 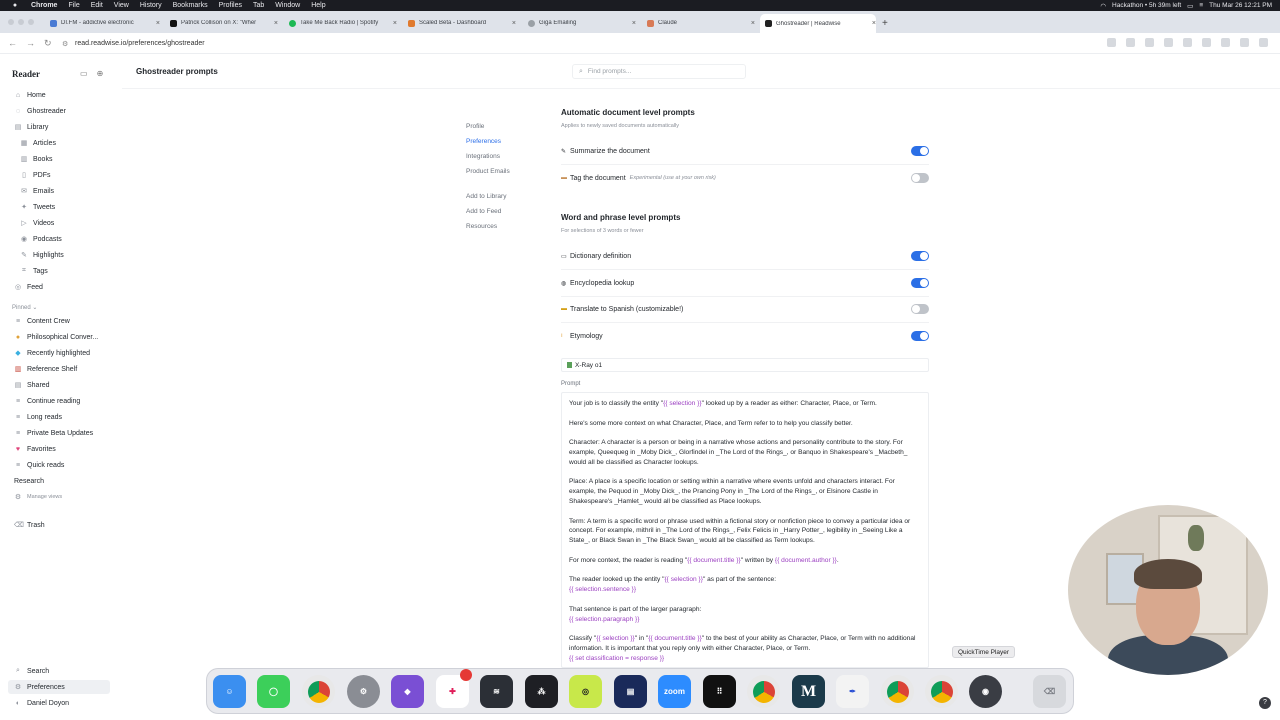 I want to click on settings-nav-preferences: Preferences, so click(x=483, y=141).